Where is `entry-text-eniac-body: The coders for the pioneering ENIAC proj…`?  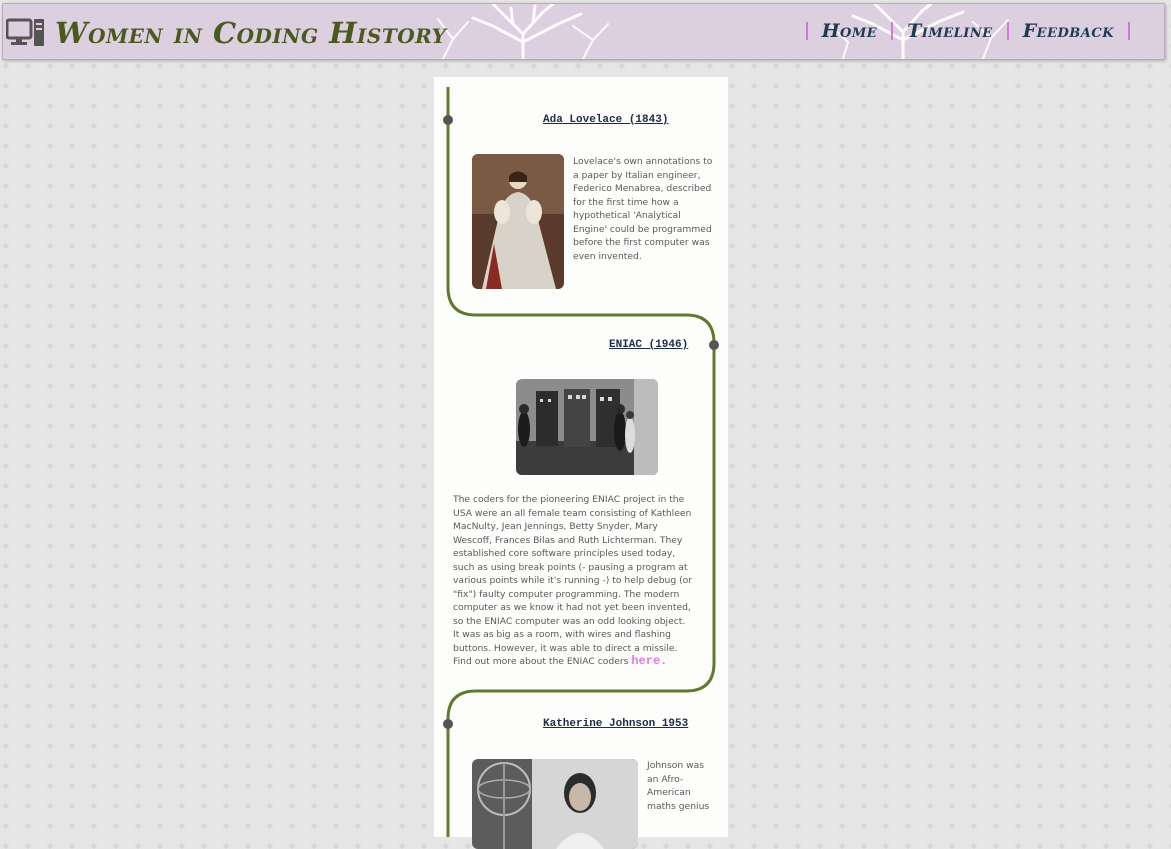
entry-text-eniac-body: The coders for the pioneering ENIAC proj… is located at coordinates (573, 580).